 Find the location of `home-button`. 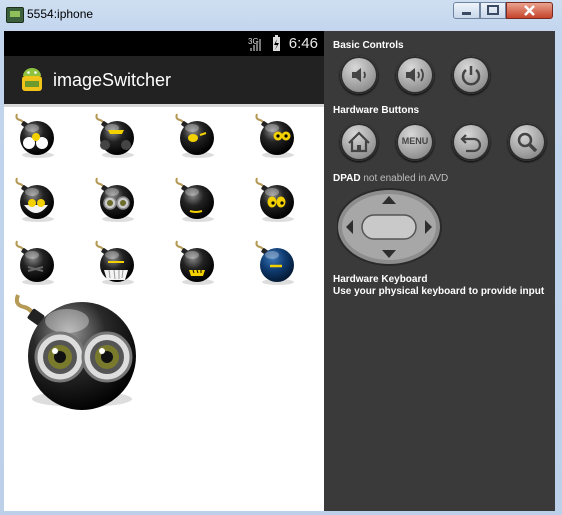

home-button is located at coordinates (359, 142).